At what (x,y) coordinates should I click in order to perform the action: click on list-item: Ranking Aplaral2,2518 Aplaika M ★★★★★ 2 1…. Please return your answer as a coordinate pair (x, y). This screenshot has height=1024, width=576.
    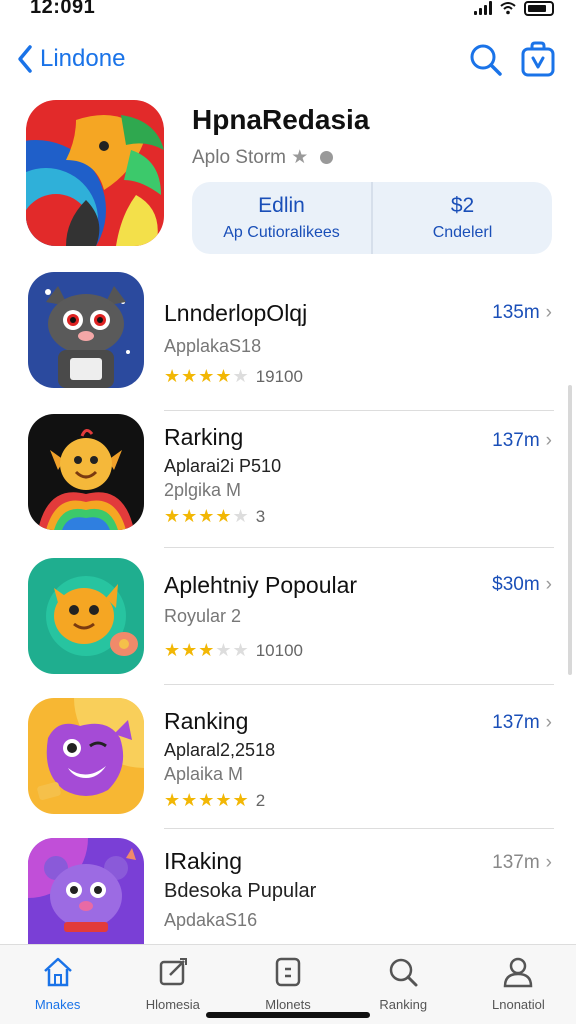
    Looking at the image, I should click on (288, 763).